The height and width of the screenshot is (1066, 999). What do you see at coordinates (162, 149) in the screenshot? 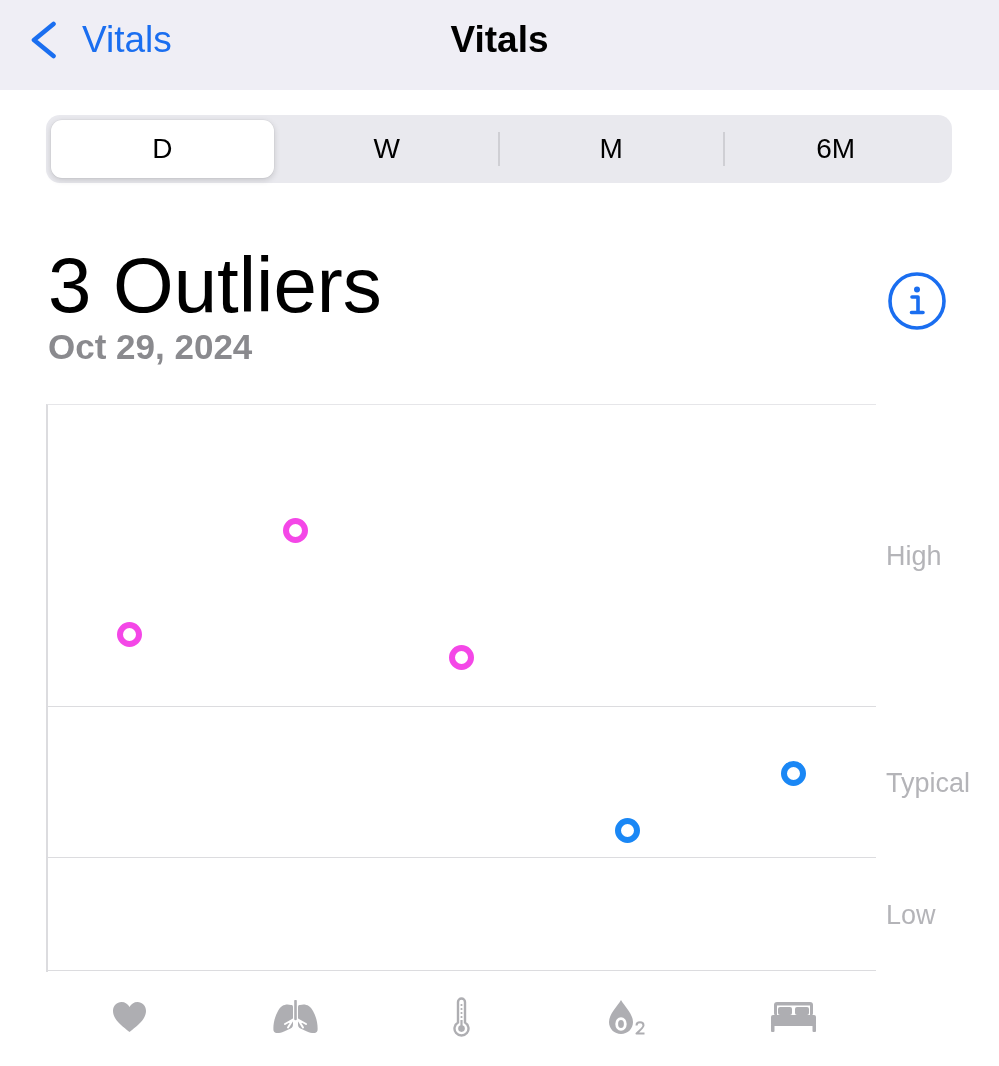
I see `segment-tab: D` at bounding box center [162, 149].